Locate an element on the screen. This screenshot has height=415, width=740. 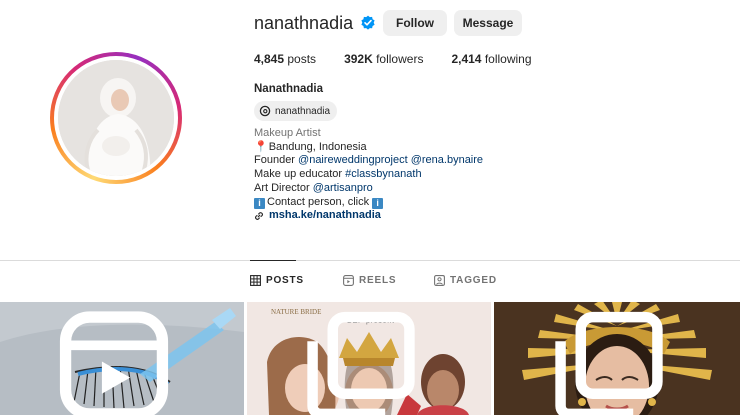
threads-link: nanathnadia is located at coordinates (296, 111).